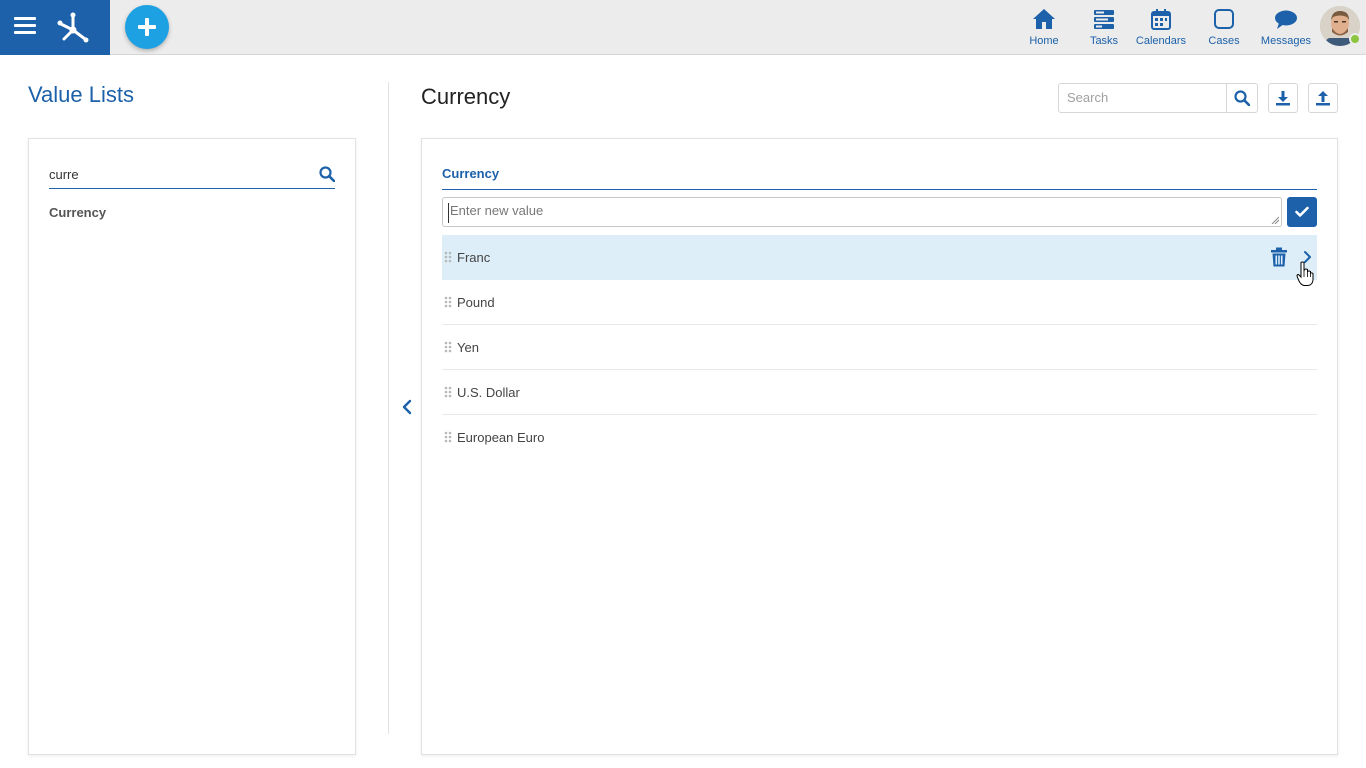 This screenshot has height=768, width=1366. I want to click on download-button, so click(1283, 98).